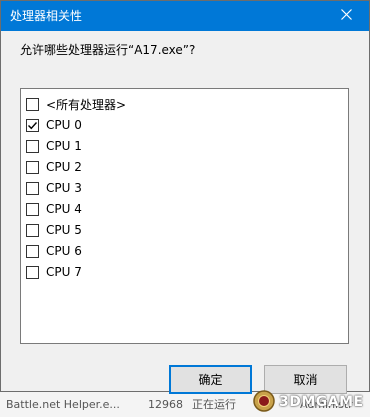 Image resolution: width=370 pixels, height=417 pixels. I want to click on ok-button: 确定, so click(210, 379).